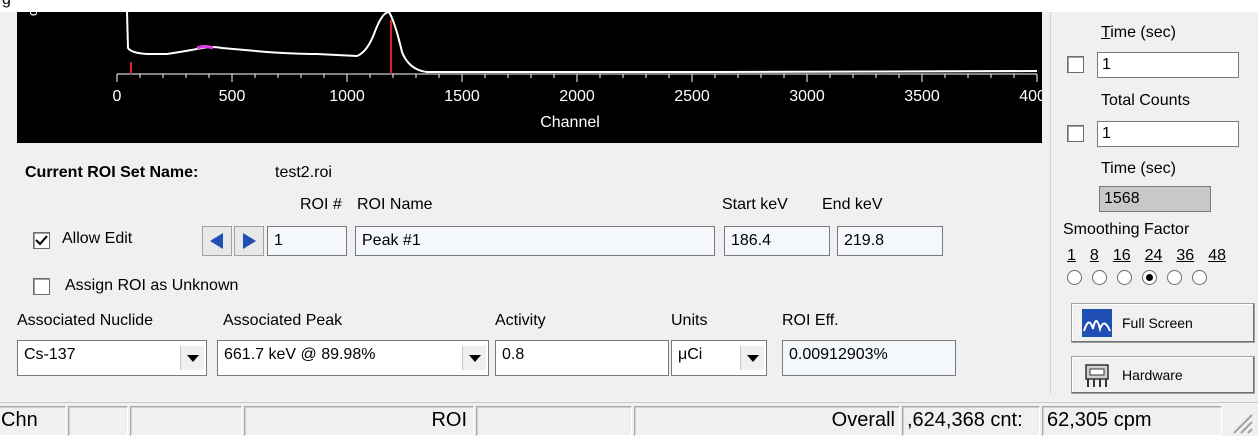  What do you see at coordinates (1137, 277) in the screenshot?
I see `smoothing-radio-group` at bounding box center [1137, 277].